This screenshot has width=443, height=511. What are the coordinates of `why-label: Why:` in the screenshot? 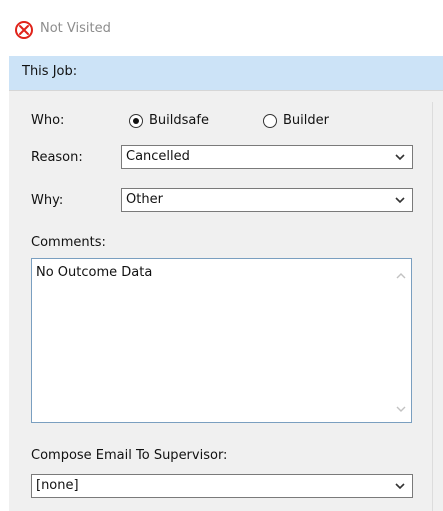 It's located at (47, 200).